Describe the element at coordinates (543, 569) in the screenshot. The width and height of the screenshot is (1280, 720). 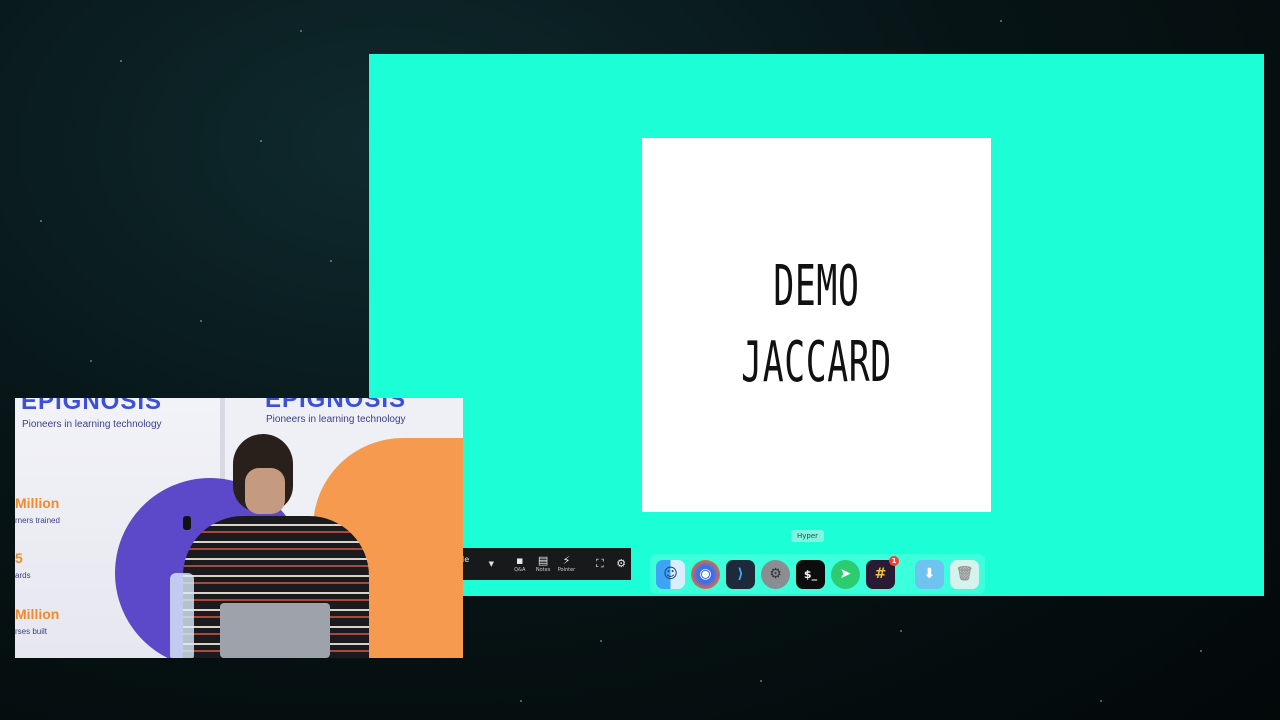
I see `notes-label: Notes` at that location.